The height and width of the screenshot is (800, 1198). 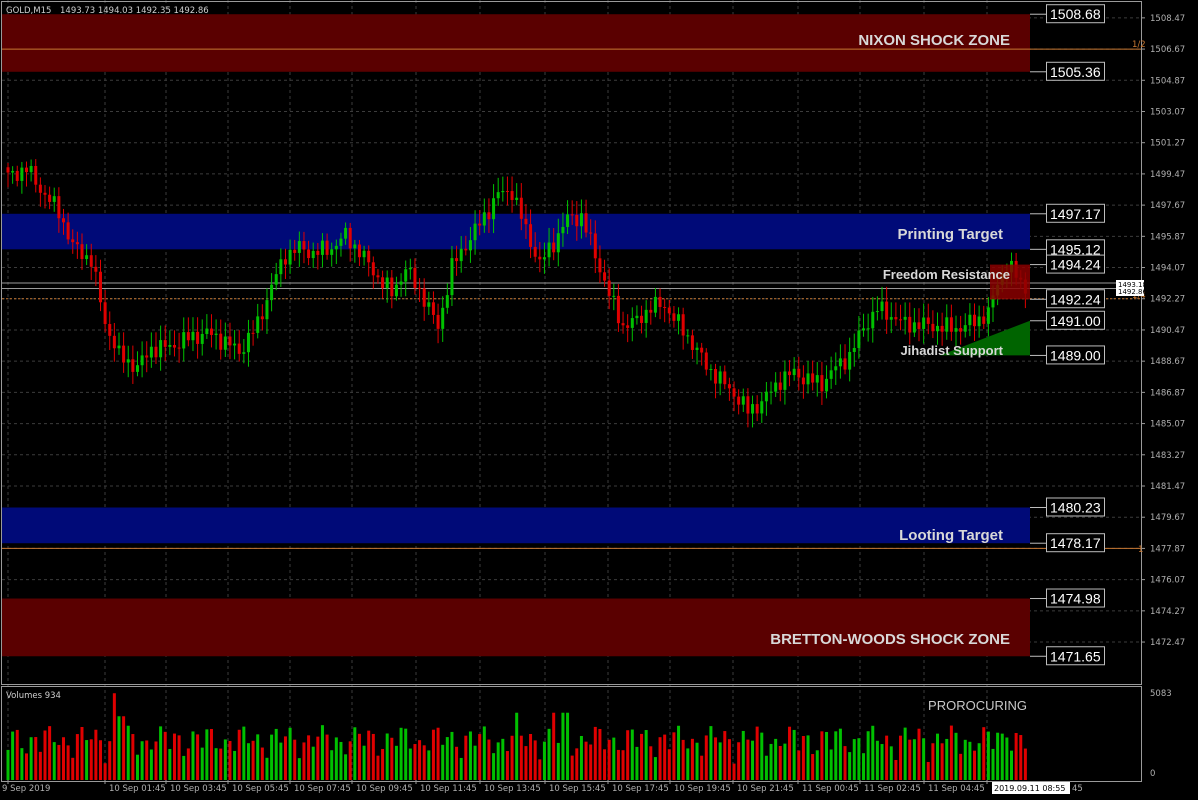 What do you see at coordinates (134, 11) in the screenshot?
I see `ohlc-readout: 1493.73 1494.03 1492.35 1492.86` at bounding box center [134, 11].